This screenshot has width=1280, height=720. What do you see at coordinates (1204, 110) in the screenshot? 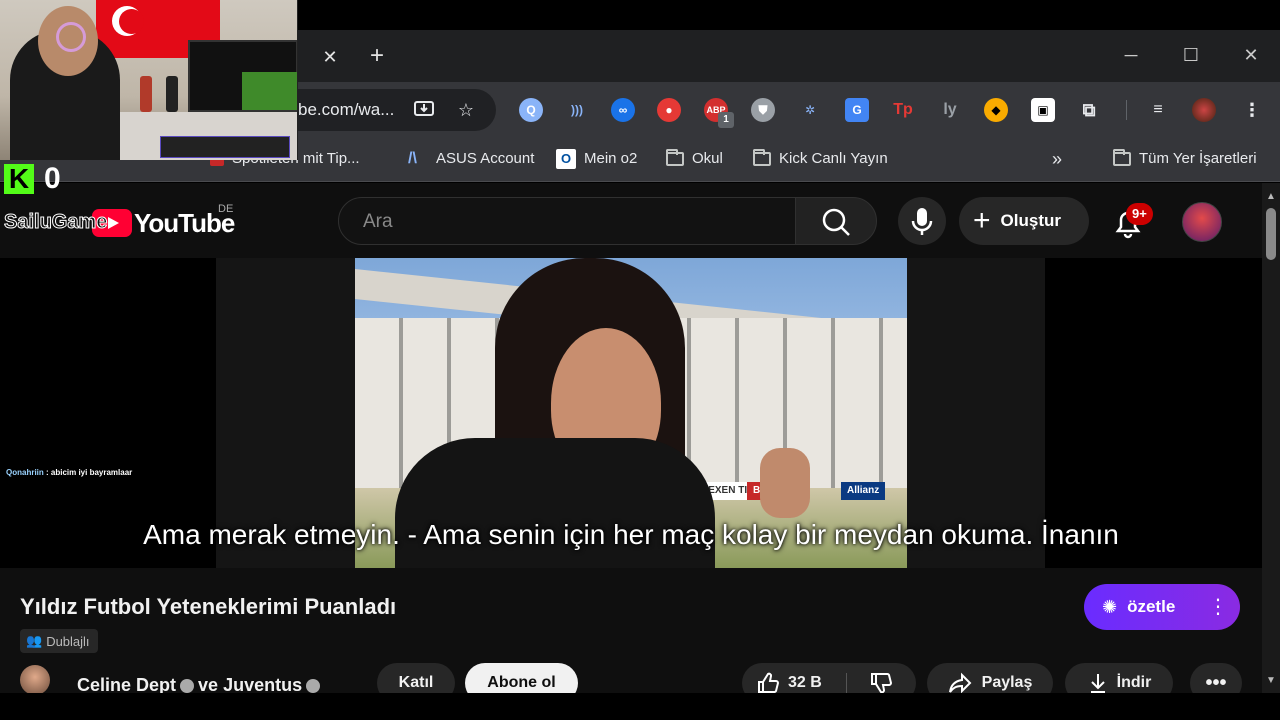
I see `profile-avatar-icon` at bounding box center [1204, 110].